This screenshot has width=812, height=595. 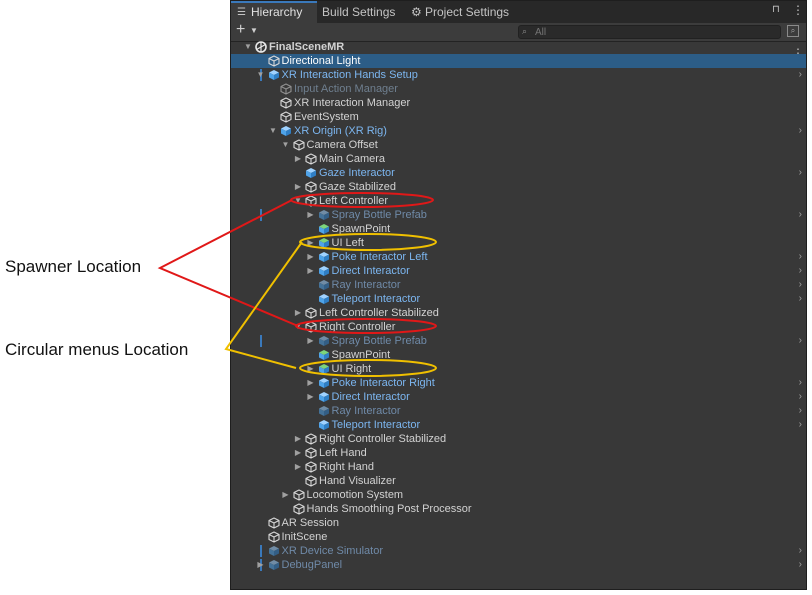 I want to click on circular-menus-pointer-lines, so click(x=263, y=305).